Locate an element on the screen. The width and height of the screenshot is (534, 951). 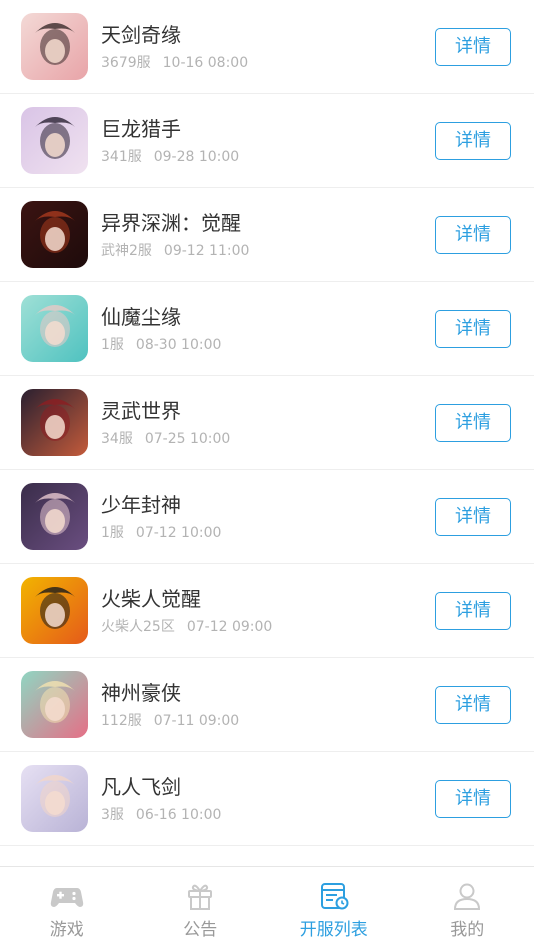
bottom-tab-bar: 游戏 公告 开服列表 我的 is located at coordinates (267, 908).